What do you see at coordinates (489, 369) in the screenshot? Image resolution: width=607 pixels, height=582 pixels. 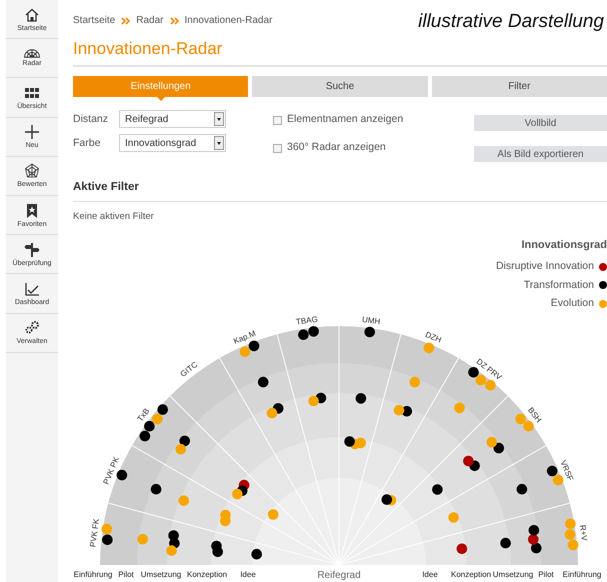 I see `sector-label: DZ PRV` at bounding box center [489, 369].